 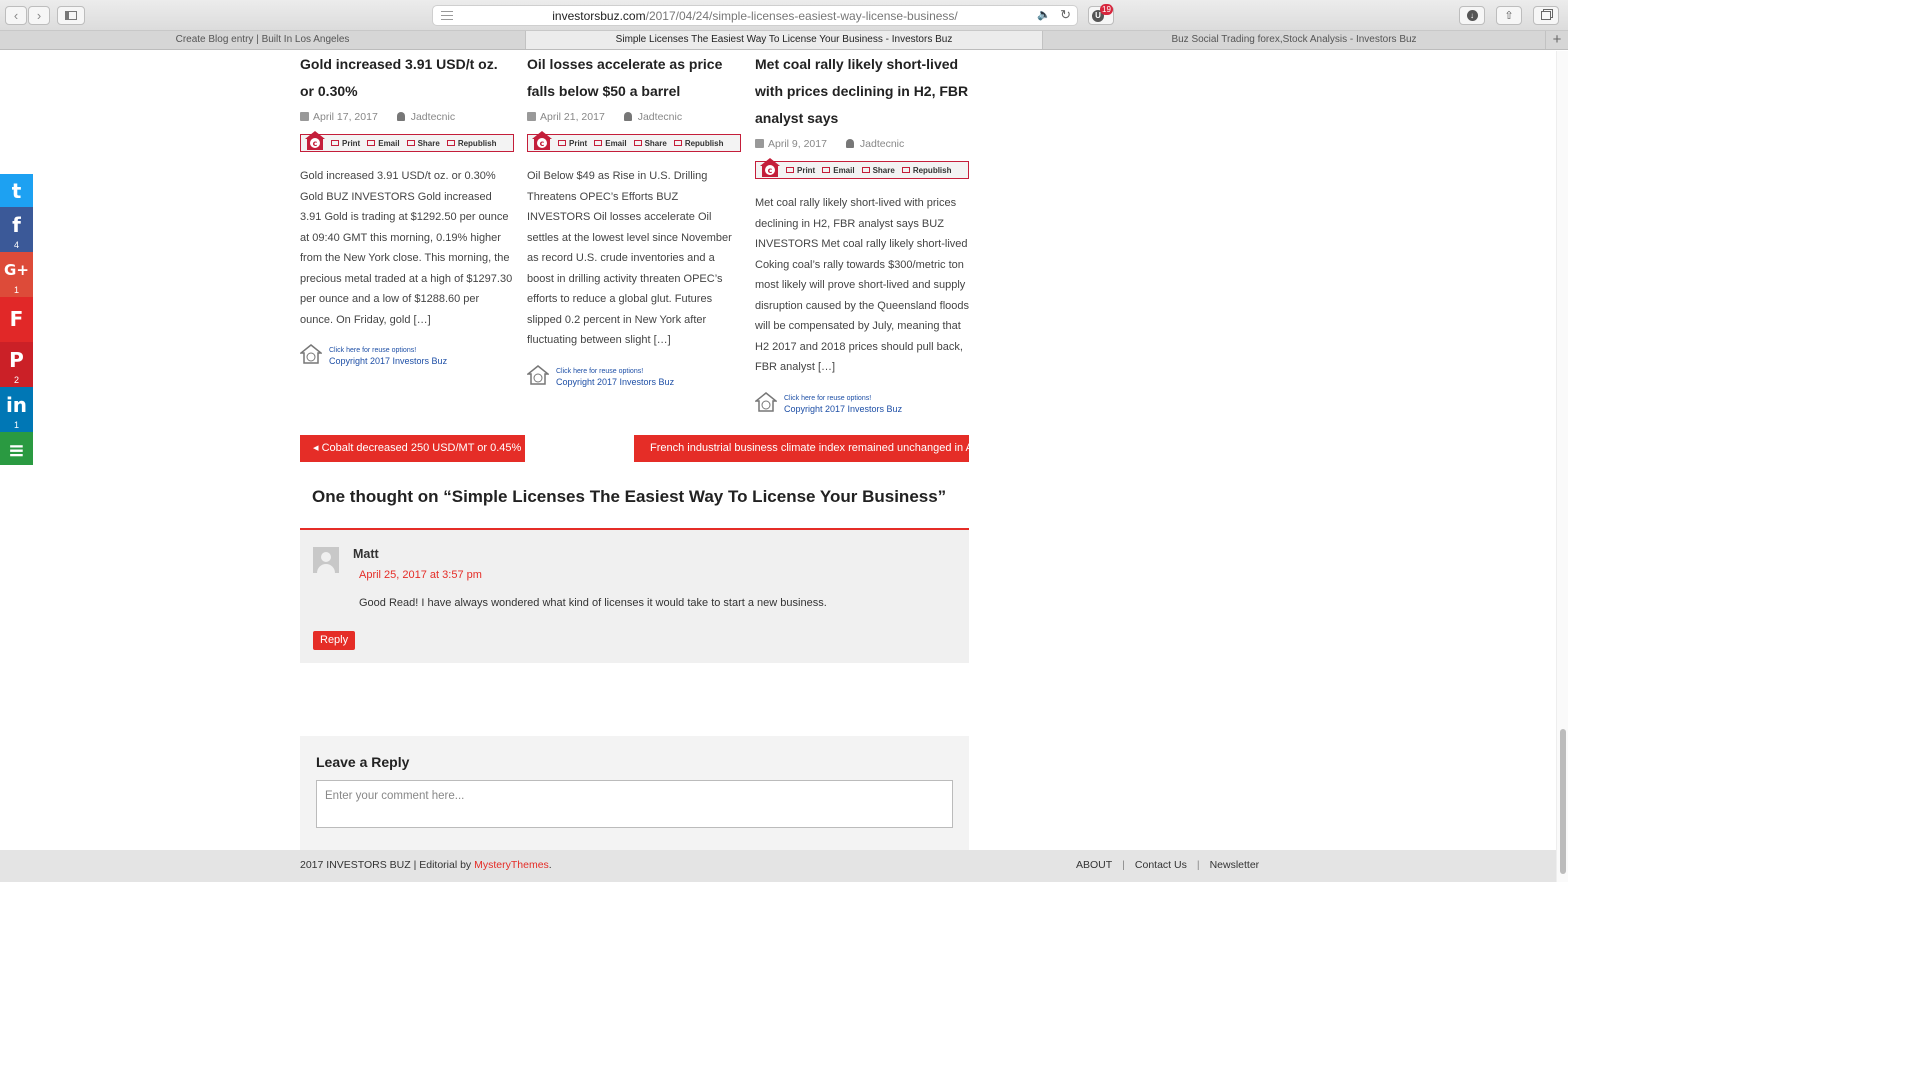 What do you see at coordinates (16, 290) in the screenshot?
I see `share-count: 1` at bounding box center [16, 290].